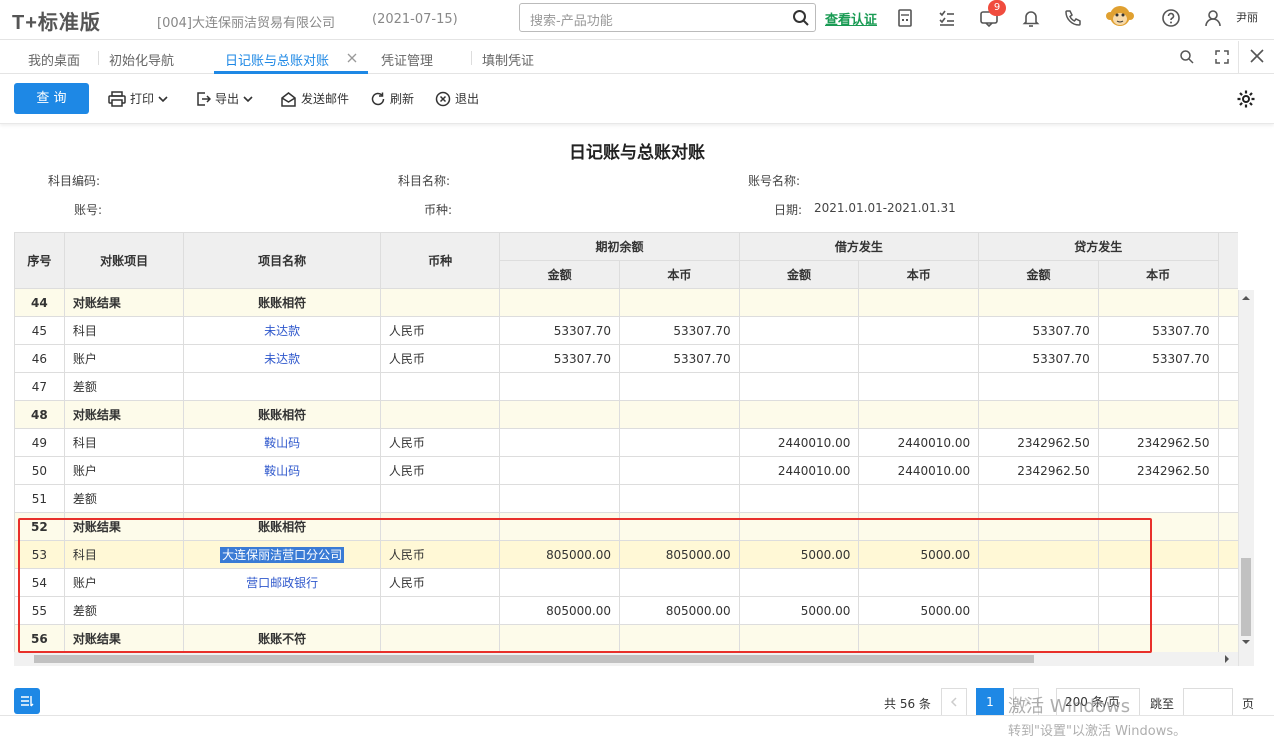 The width and height of the screenshot is (1274, 739). What do you see at coordinates (138, 98) in the screenshot?
I see `print-button: 打印` at bounding box center [138, 98].